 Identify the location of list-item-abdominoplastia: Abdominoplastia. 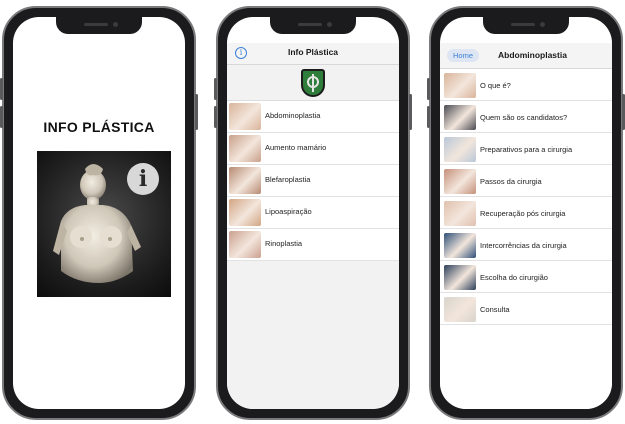
(313, 117).